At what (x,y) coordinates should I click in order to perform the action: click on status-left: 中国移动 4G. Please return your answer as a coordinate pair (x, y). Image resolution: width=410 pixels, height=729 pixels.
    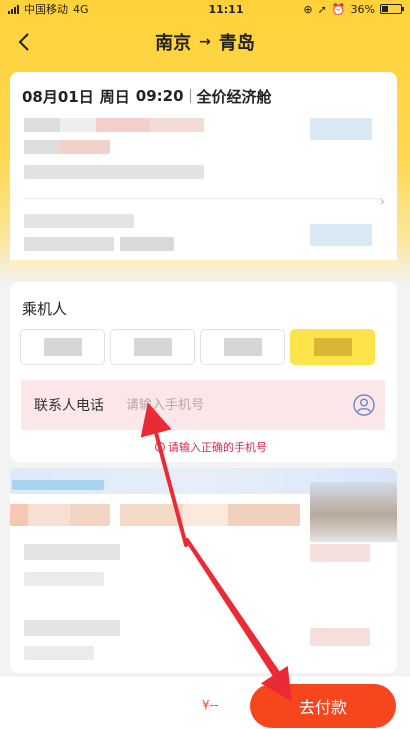
    Looking at the image, I should click on (48, 9).